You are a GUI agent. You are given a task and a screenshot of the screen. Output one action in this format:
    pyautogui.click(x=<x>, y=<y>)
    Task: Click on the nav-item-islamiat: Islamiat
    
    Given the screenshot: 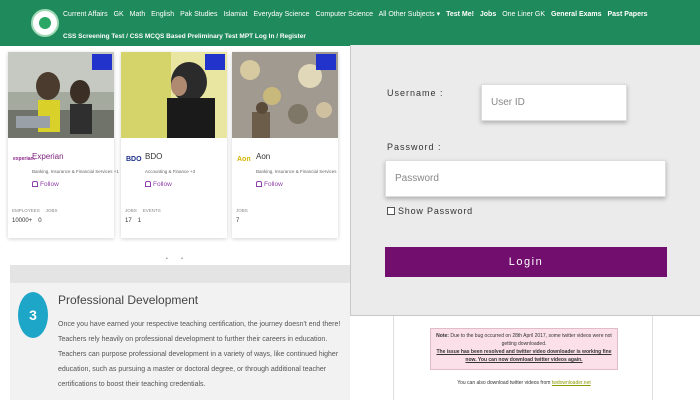 What is the action you would take?
    pyautogui.click(x=235, y=14)
    